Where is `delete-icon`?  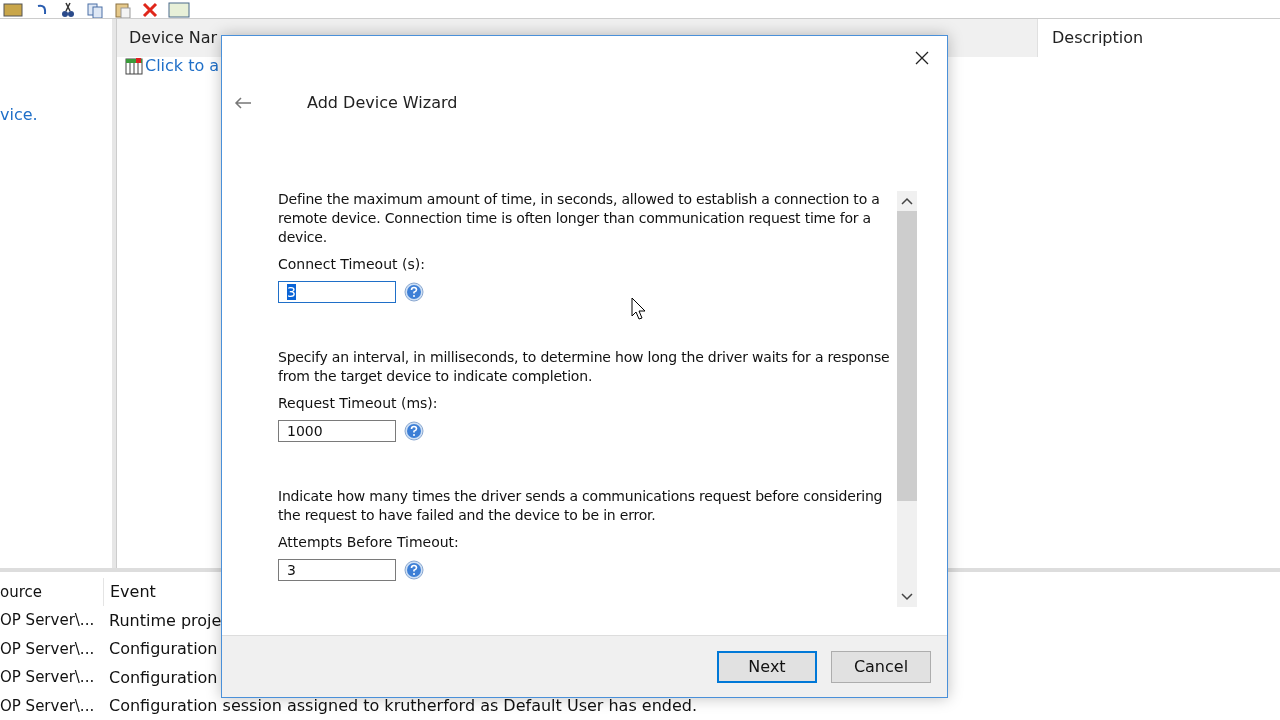 delete-icon is located at coordinates (150, 9).